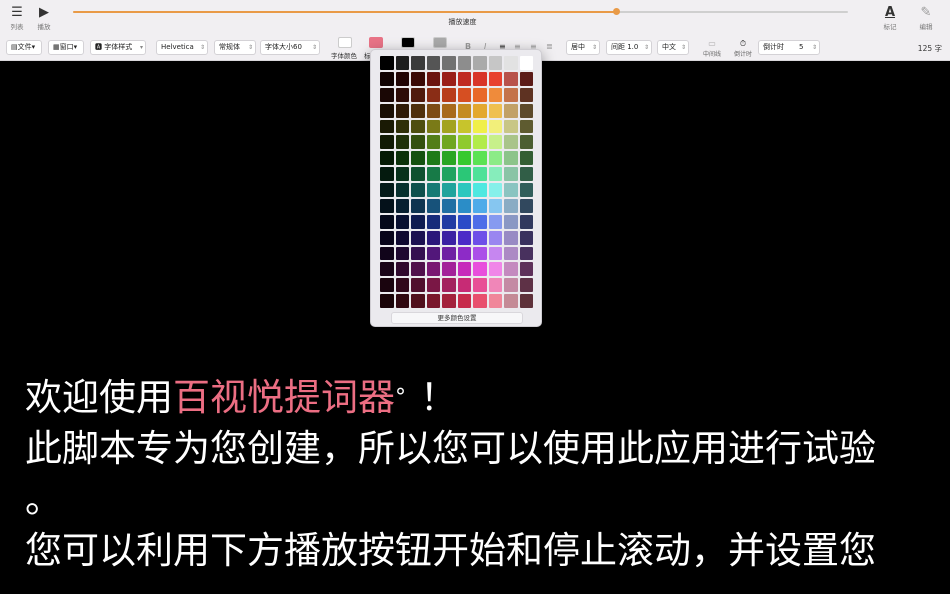  Describe the element at coordinates (17, 17) in the screenshot. I see `list-button: ☰ 列表` at that location.